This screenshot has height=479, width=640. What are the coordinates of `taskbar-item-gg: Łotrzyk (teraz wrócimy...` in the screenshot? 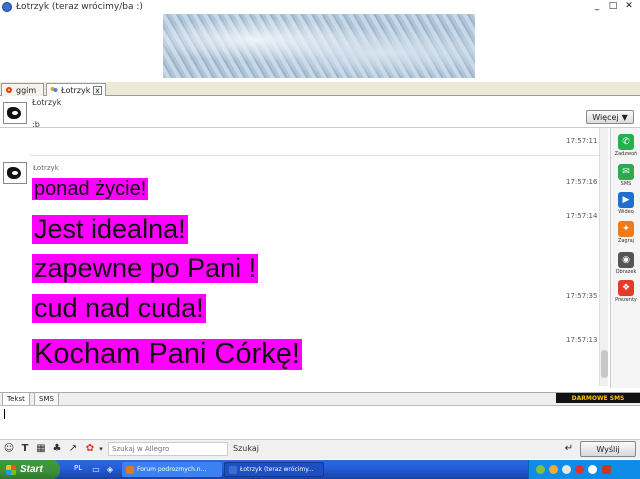 It's located at (274, 469).